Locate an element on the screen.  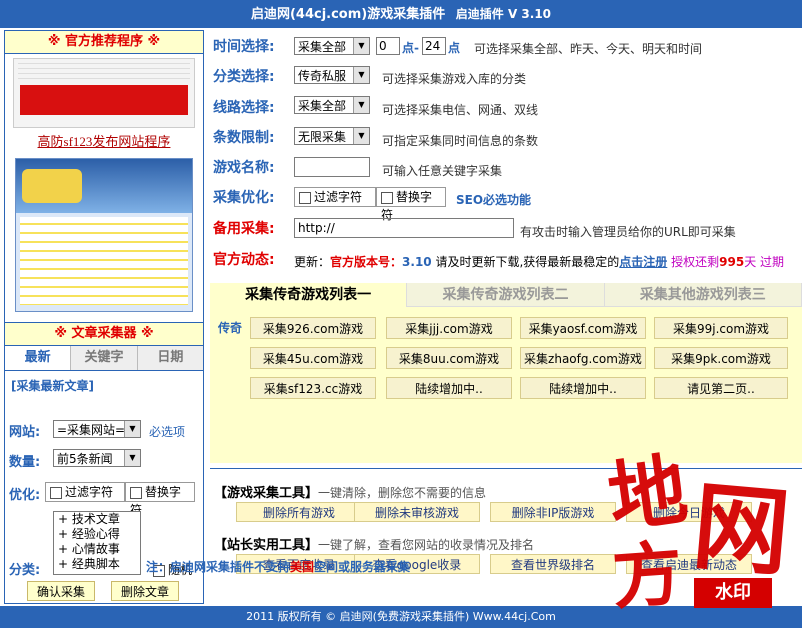
collect-yaosf-button: 采集yaosf.com游戏 is located at coordinates (583, 328).